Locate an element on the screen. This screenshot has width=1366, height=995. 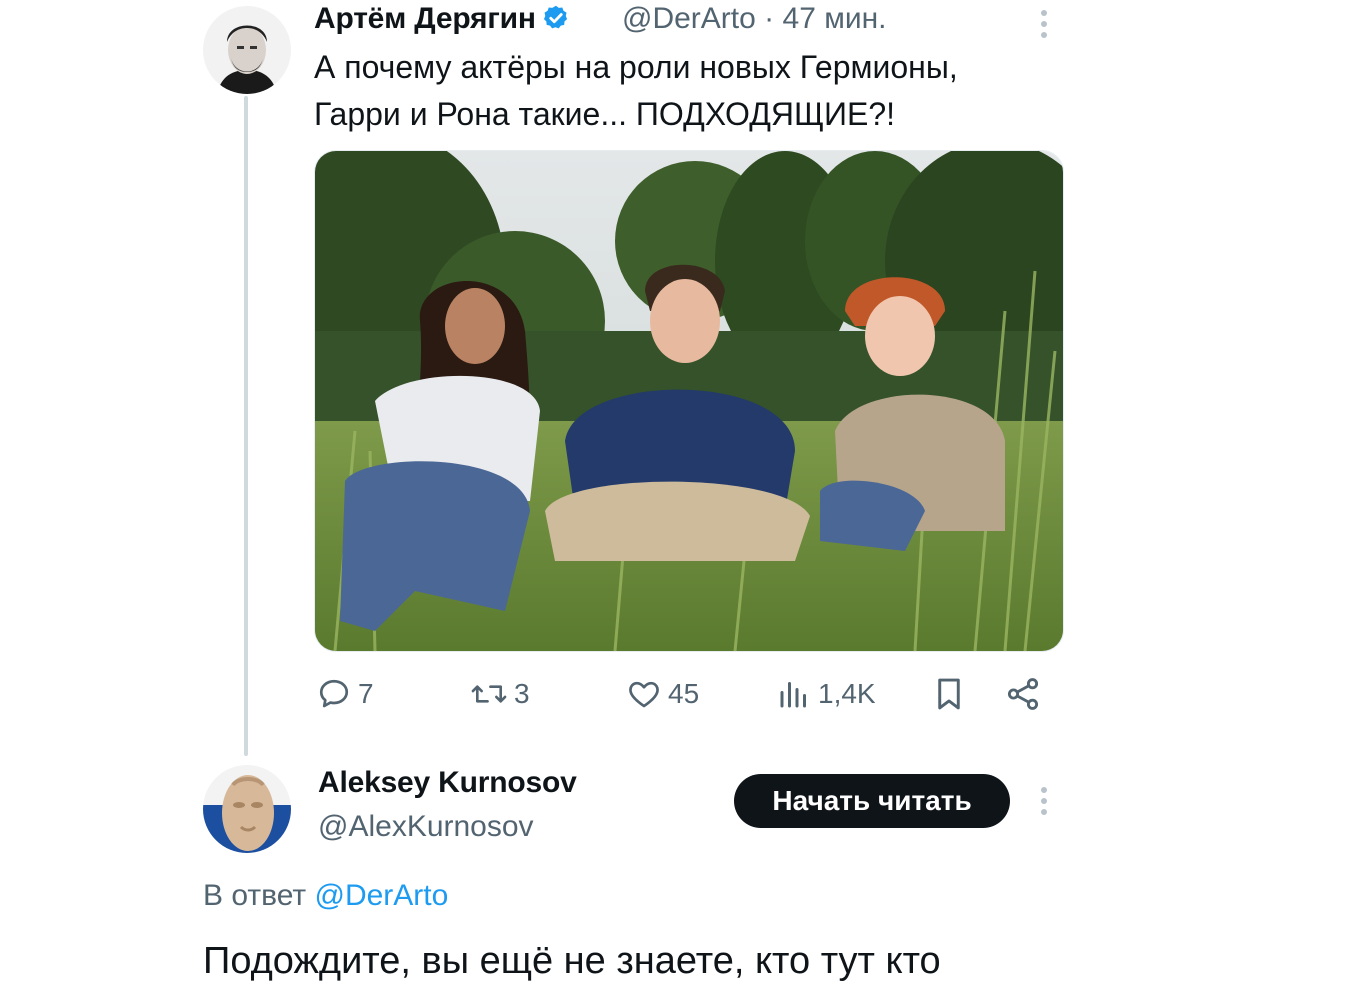
bookmark-icon is located at coordinates (949, 694).